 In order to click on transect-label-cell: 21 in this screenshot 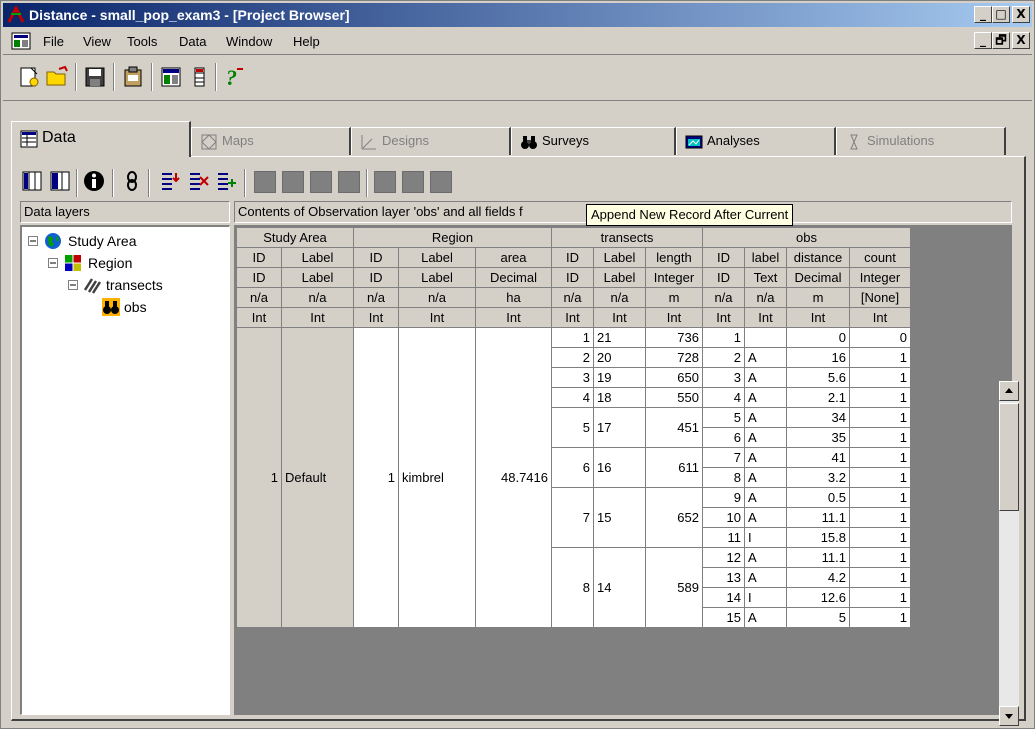, I will do `click(619, 337)`.